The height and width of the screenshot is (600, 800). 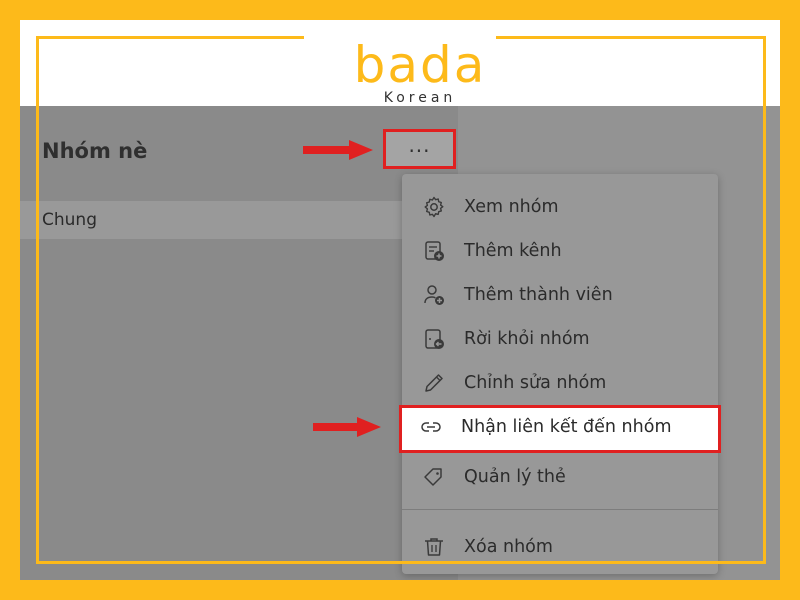 I want to click on menu-item-leave-team: Rời khỏi nhóm, so click(x=560, y=339).